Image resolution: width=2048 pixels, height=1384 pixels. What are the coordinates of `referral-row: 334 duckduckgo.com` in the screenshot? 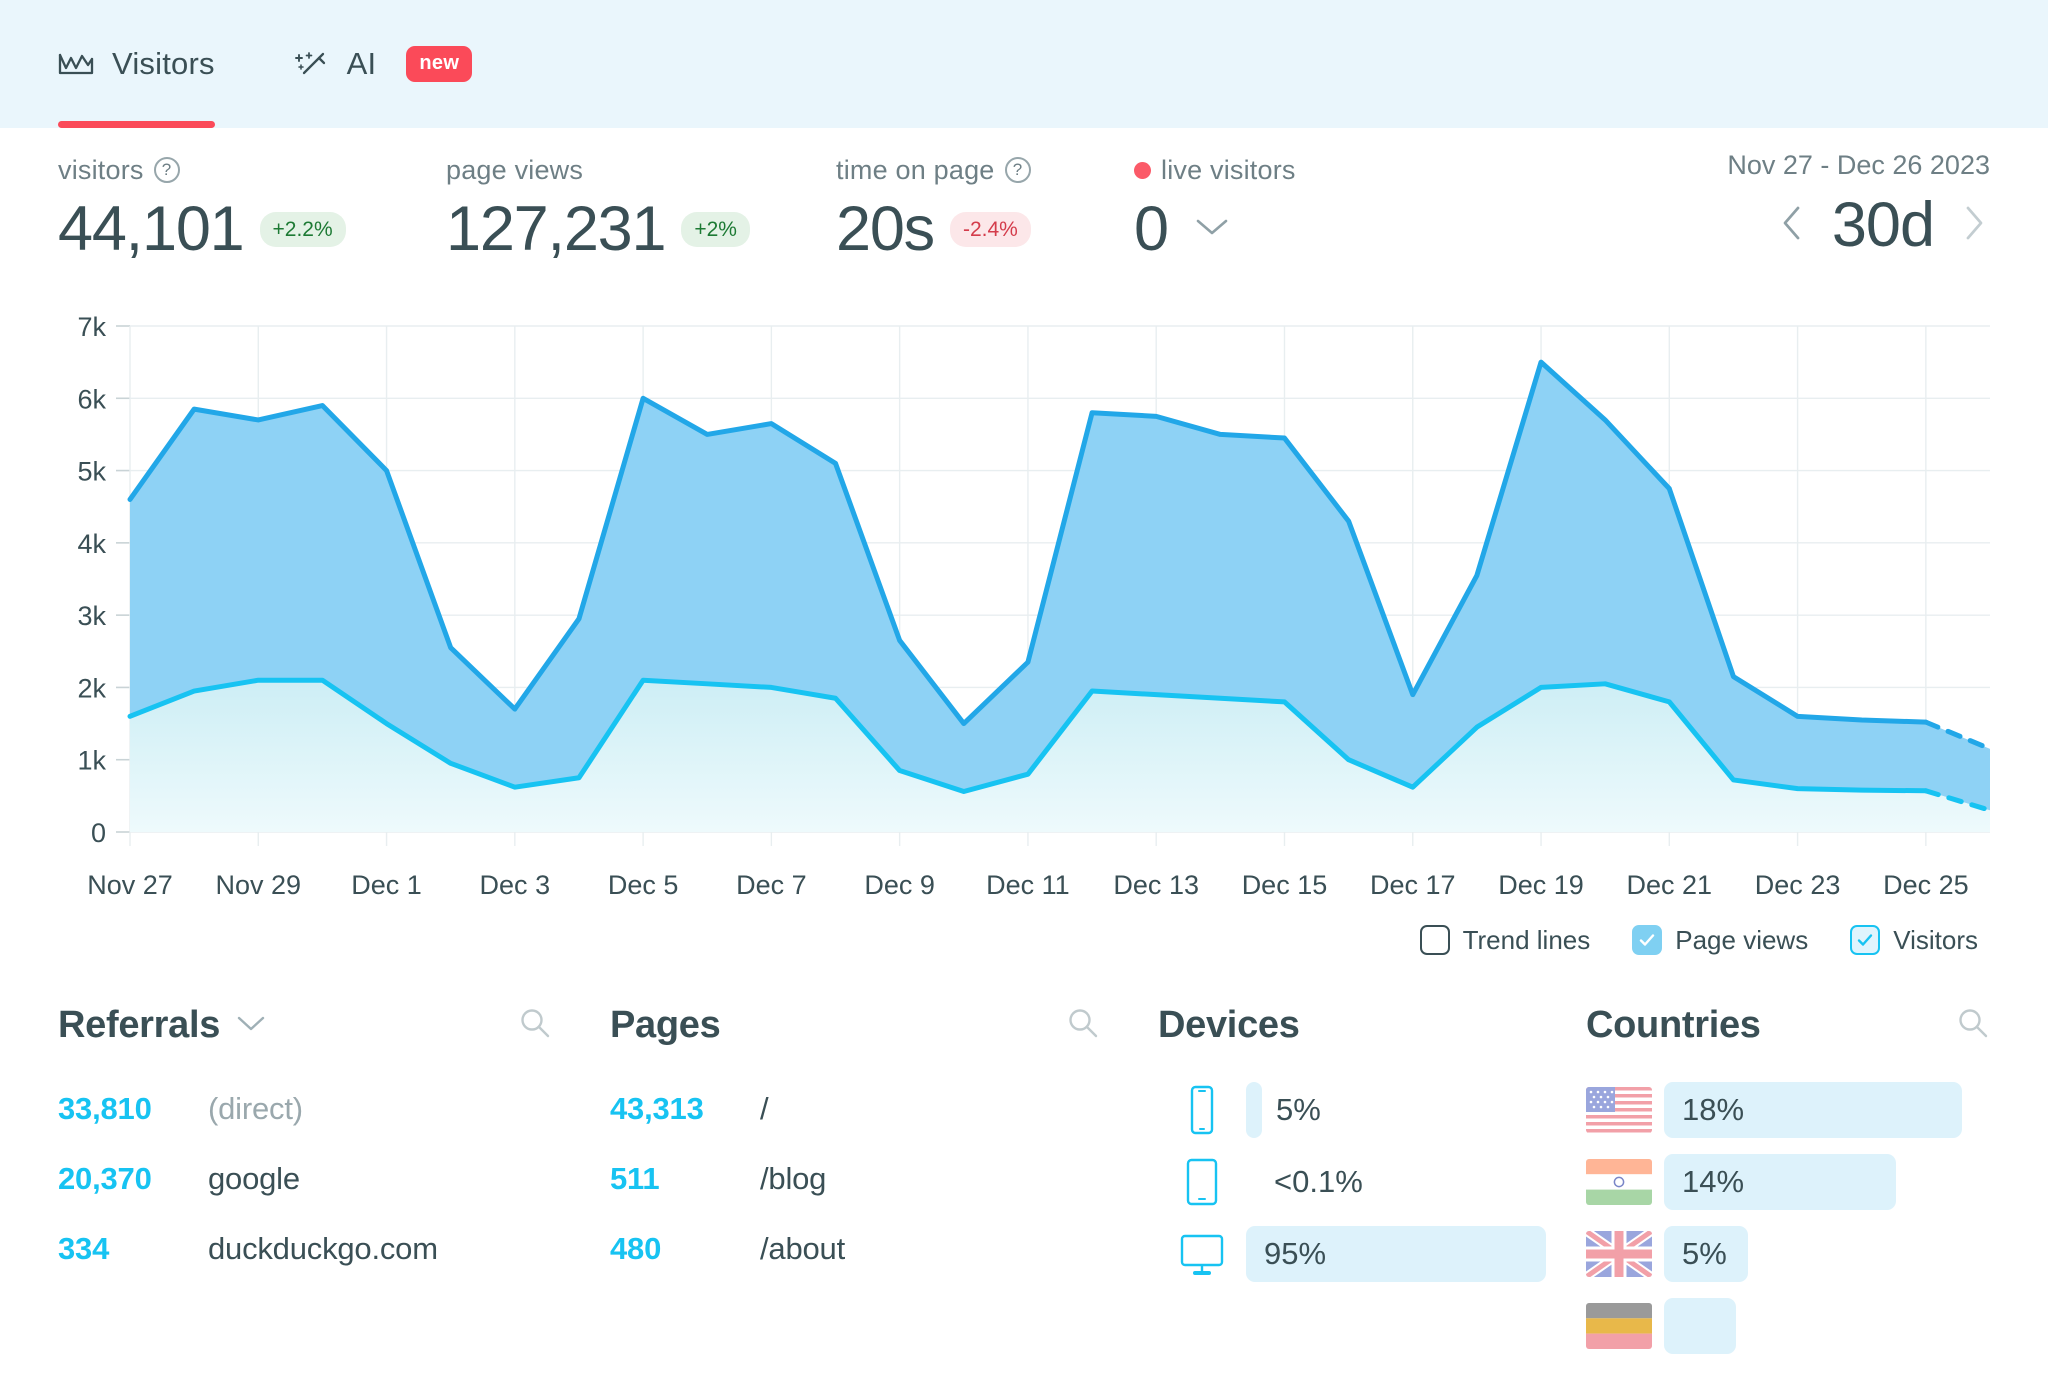 It's located at (334, 1249).